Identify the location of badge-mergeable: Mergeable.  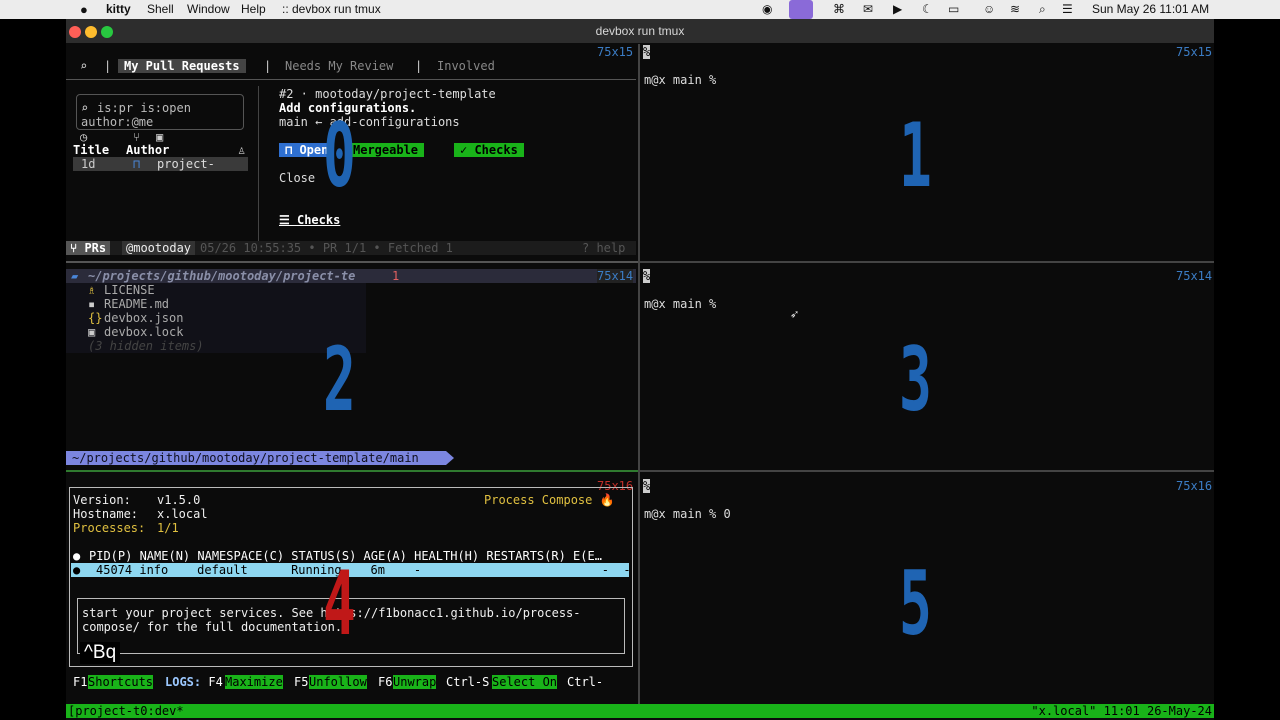
(386, 150).